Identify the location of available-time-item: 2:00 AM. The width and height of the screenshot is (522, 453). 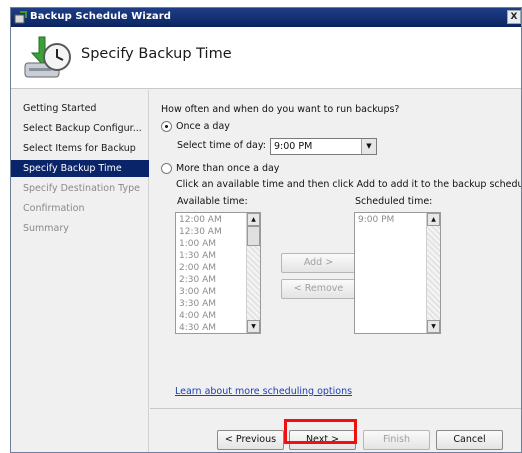
(197, 268).